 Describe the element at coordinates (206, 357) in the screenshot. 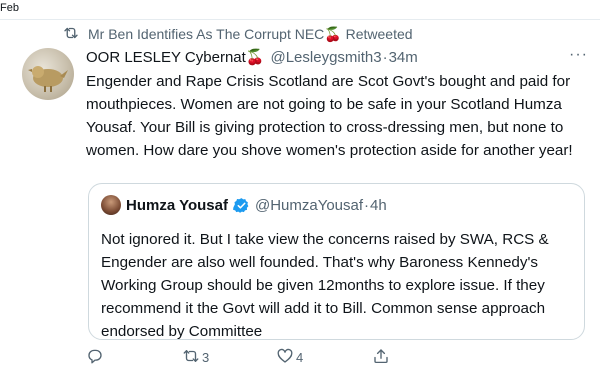

I see `retweet-count: 3` at that location.